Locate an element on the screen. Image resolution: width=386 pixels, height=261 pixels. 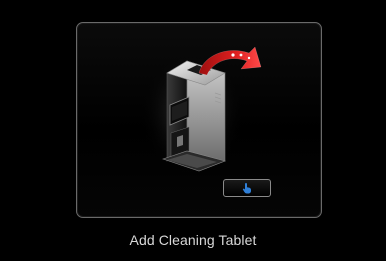
instruction-caption: Add Cleaning Tablet is located at coordinates (193, 240).